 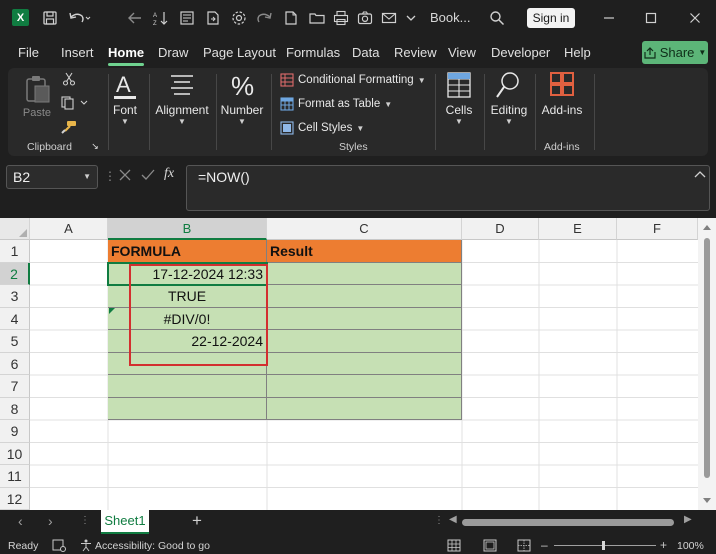 I want to click on tab-developer: Developer, so click(x=520, y=52).